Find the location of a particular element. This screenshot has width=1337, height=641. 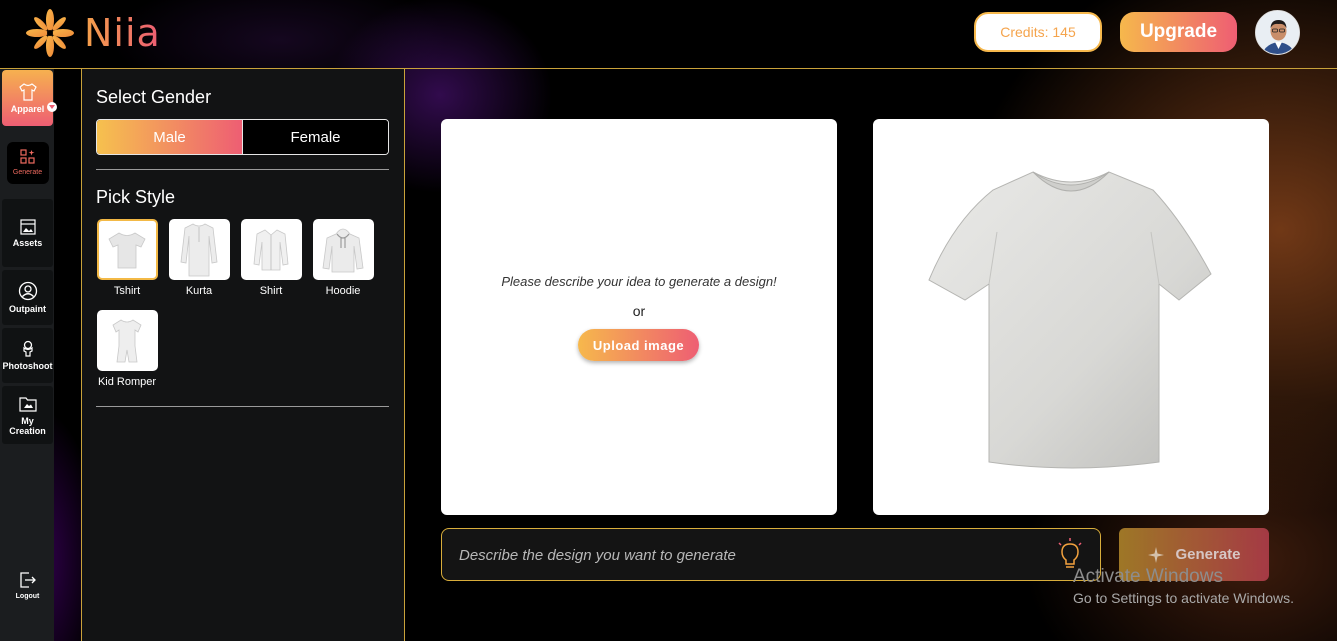

folder-image-icon is located at coordinates (27, 404).